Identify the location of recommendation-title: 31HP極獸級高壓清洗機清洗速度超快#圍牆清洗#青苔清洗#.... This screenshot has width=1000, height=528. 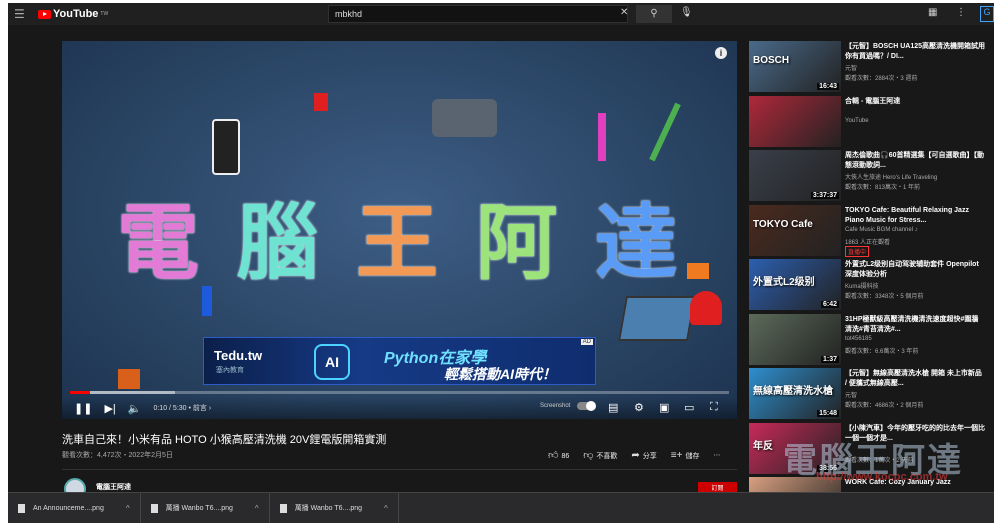
(915, 325).